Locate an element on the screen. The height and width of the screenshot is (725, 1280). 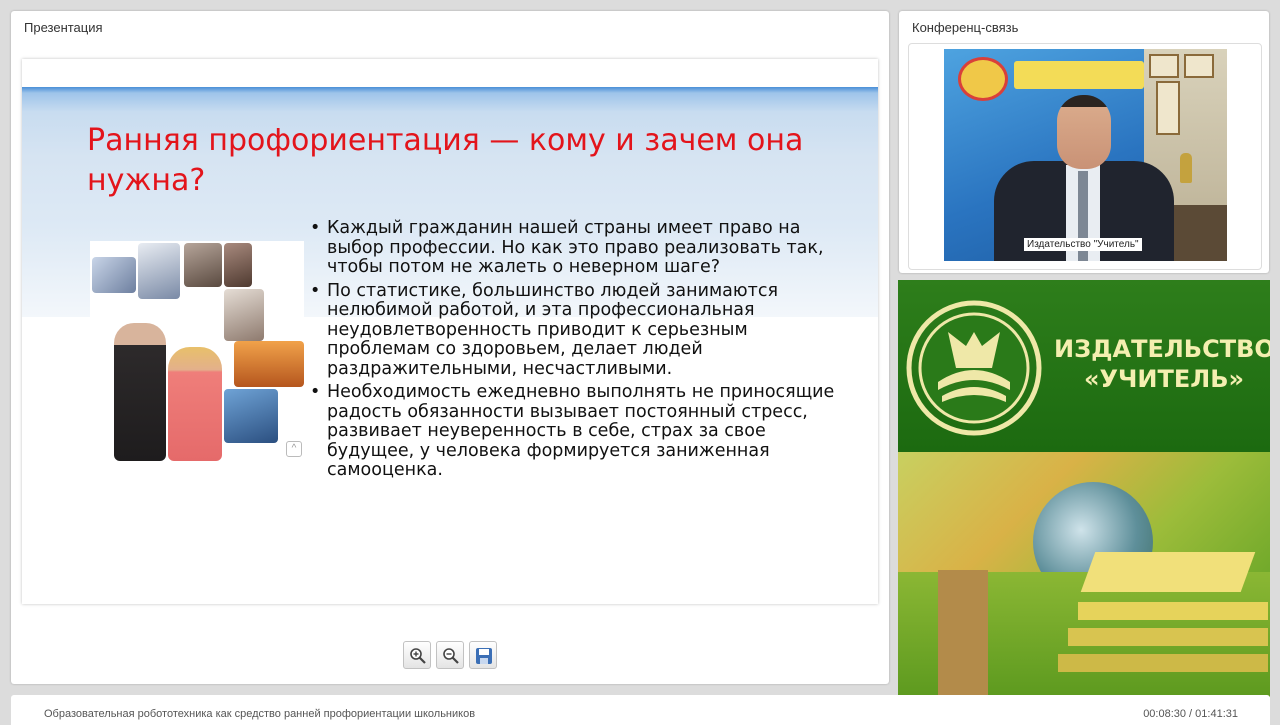
photo-climber is located at coordinates (251, 416).